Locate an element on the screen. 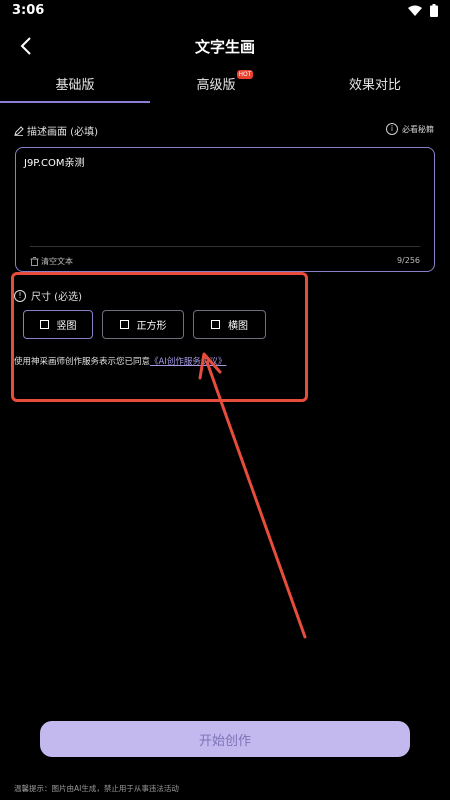 This screenshot has width=450, height=800. status-icons is located at coordinates (423, 10).